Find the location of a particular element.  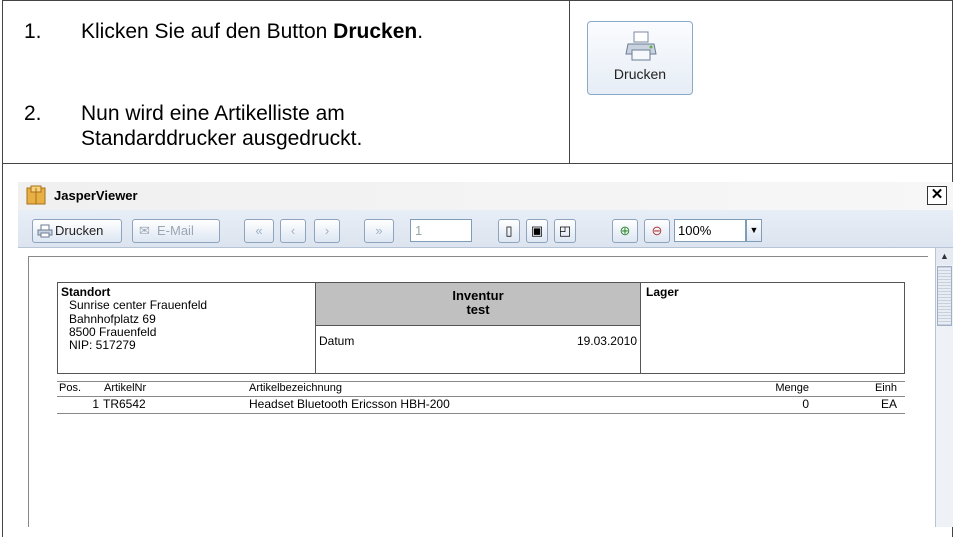

actual-size-button: ▯ is located at coordinates (509, 231).